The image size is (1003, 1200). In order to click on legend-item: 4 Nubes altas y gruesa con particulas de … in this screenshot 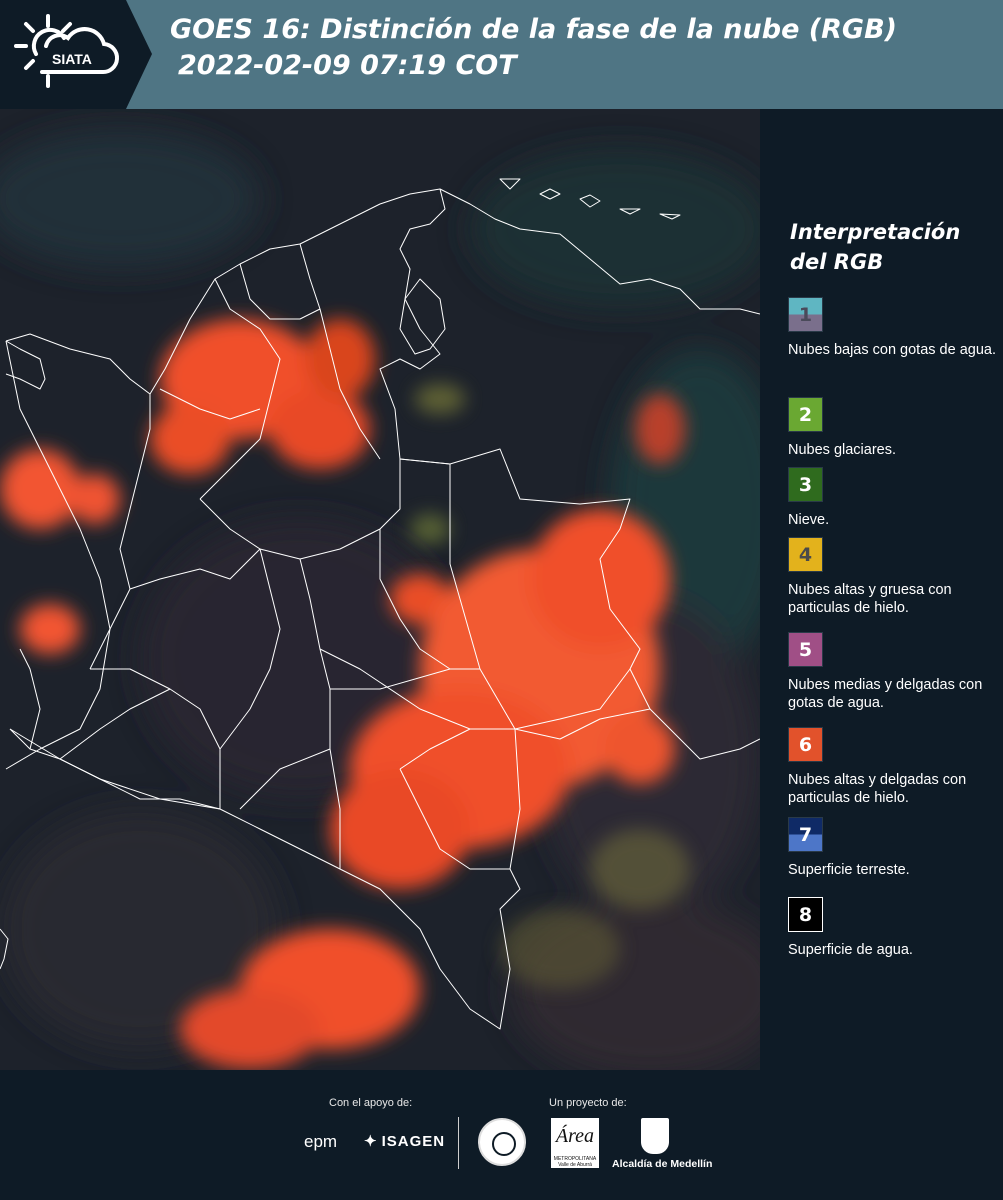, I will do `click(893, 577)`.